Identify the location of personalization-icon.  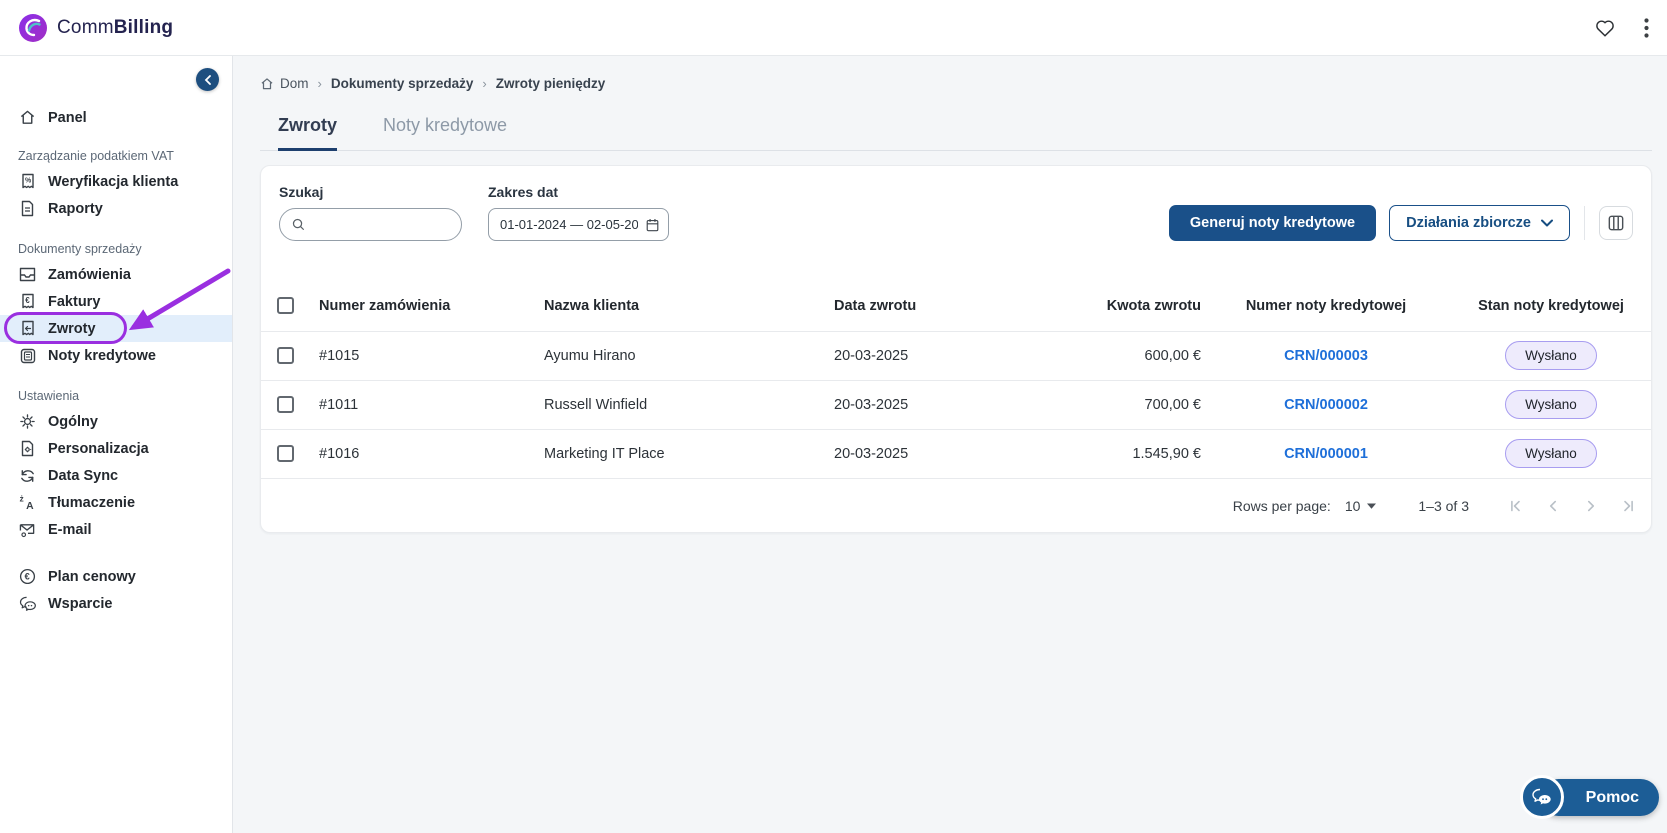
(27, 448).